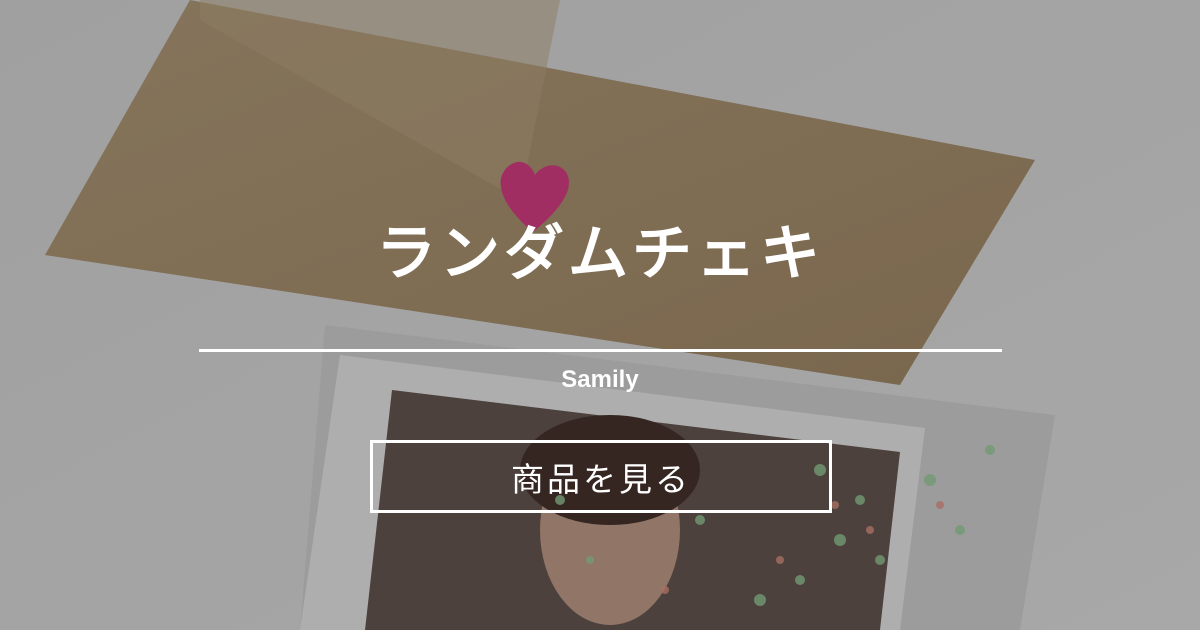 The image size is (1200, 630). Describe the element at coordinates (600, 379) in the screenshot. I see `shop-name: Samily` at that location.